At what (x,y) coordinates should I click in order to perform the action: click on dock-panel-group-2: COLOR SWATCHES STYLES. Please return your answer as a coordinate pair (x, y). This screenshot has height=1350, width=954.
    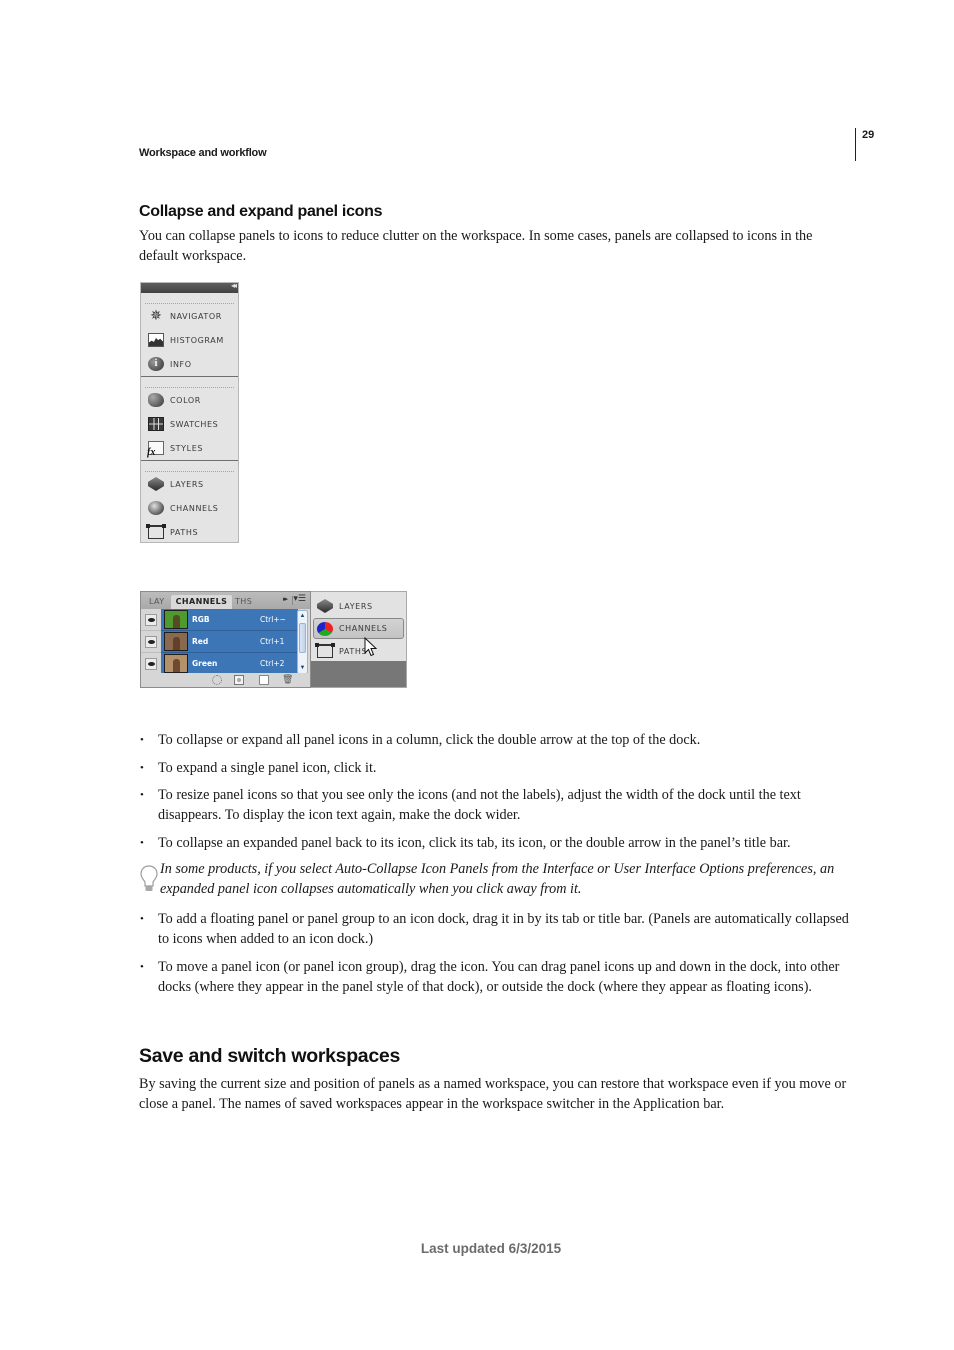
    Looking at the image, I should click on (189, 420).